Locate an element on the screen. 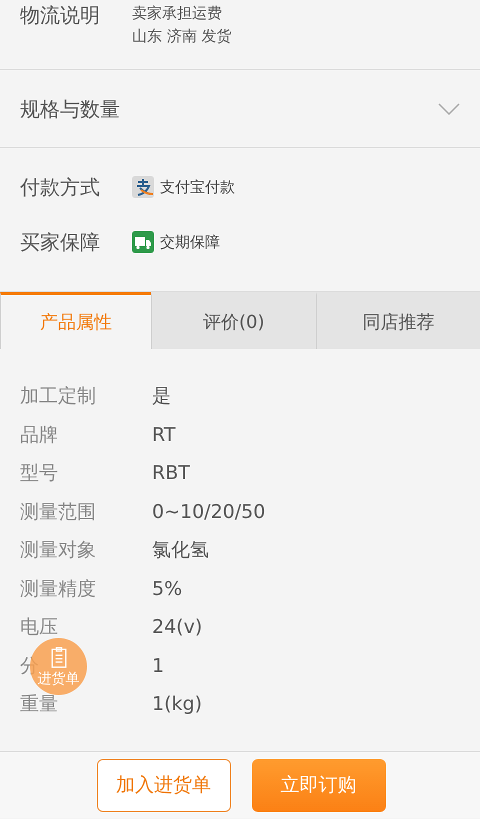 This screenshot has width=480, height=819. tab: 评价(0) is located at coordinates (233, 320).